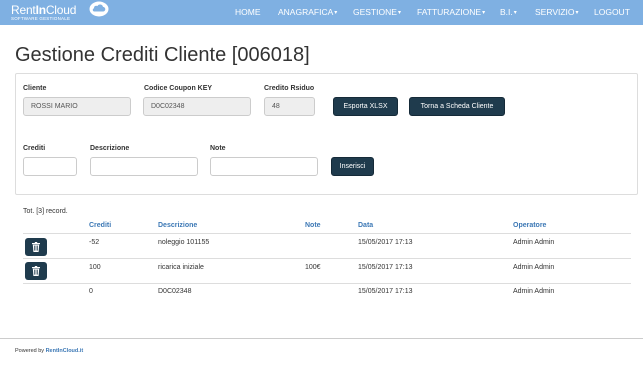  I want to click on table-divider, so click(327, 233).